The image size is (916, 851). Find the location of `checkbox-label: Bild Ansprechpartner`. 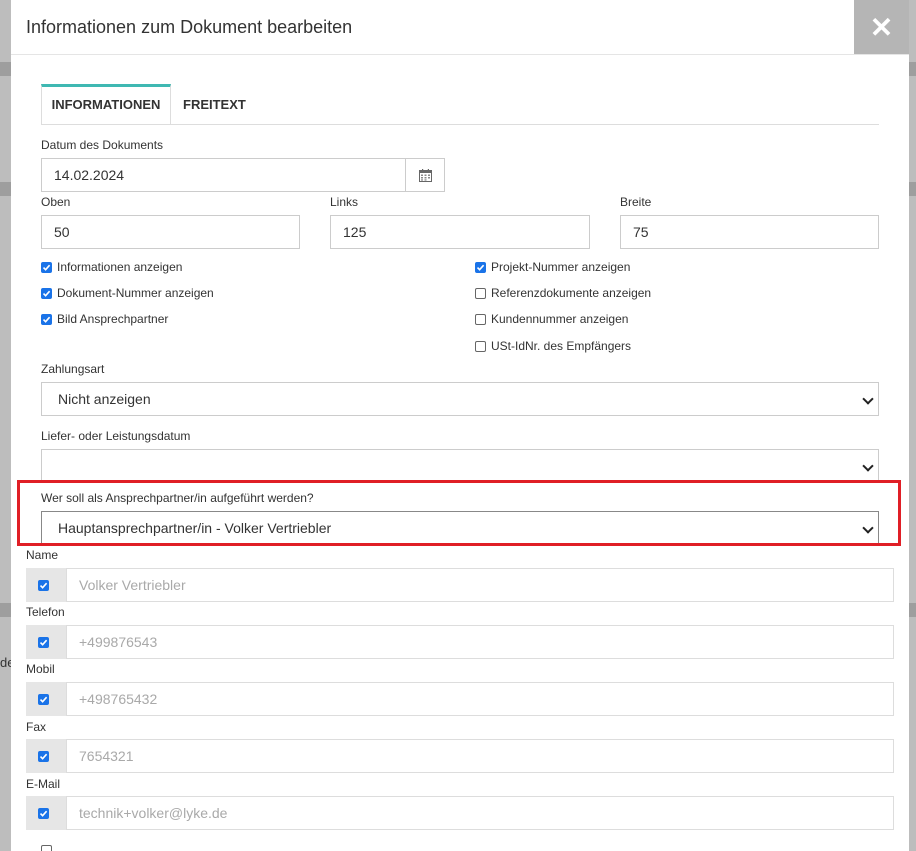

checkbox-label: Bild Ansprechpartner is located at coordinates (113, 319).